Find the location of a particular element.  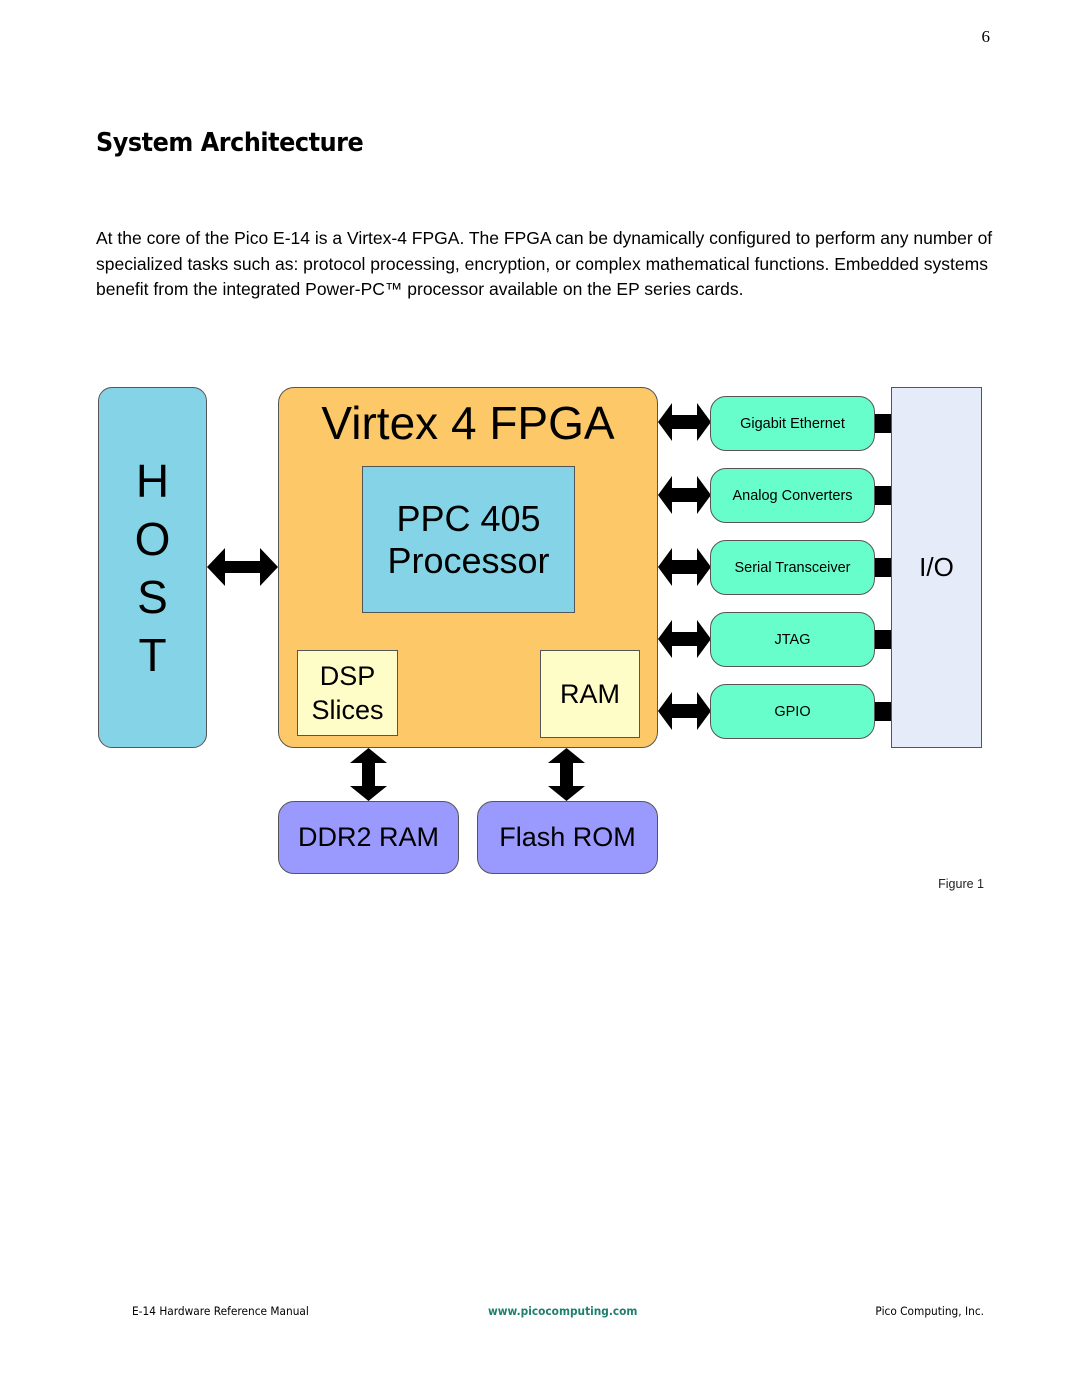

io-panel: I/O is located at coordinates (936, 567).